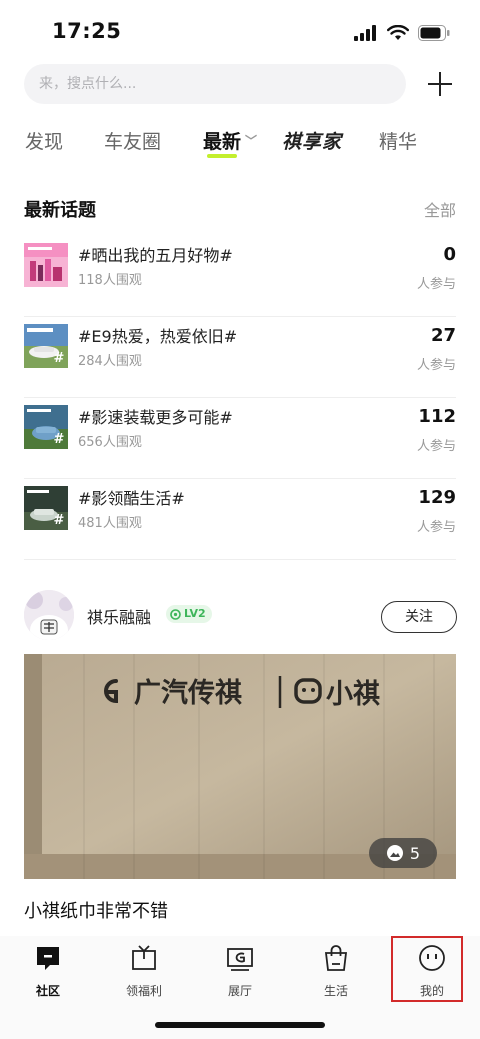  What do you see at coordinates (96, 910) in the screenshot?
I see `post-title: 小祺纸巾非常不错` at bounding box center [96, 910].